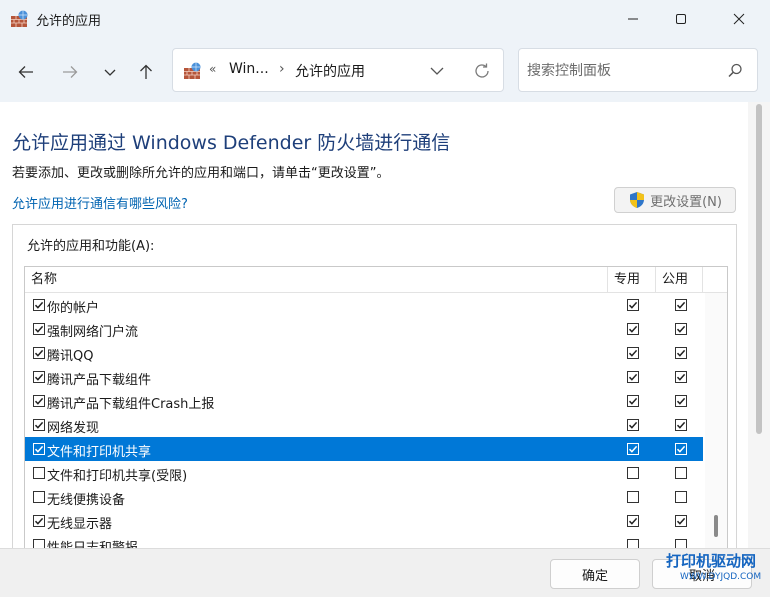 This screenshot has width=770, height=597. I want to click on maximize-button, so click(681, 19).